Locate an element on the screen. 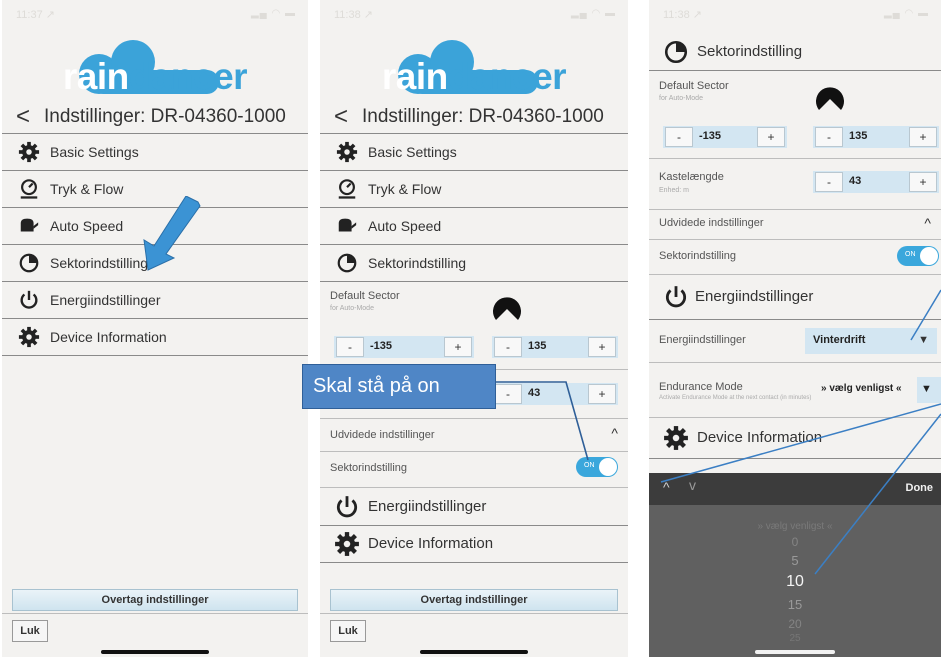 The width and height of the screenshot is (941, 657). annotation-lines is located at coordinates (800, 432).